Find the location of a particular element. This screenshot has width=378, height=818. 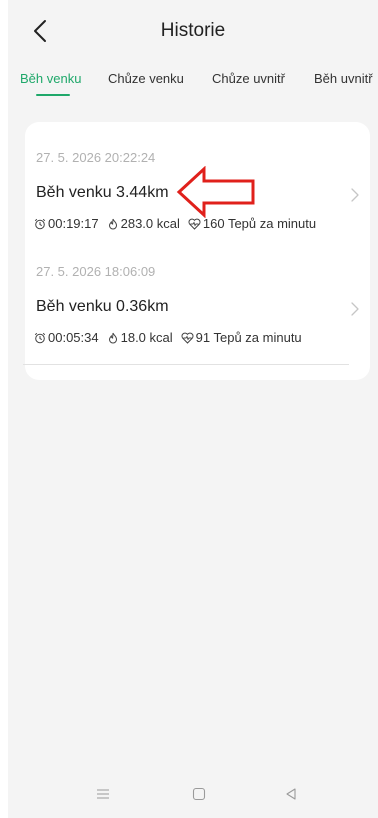

home-square-icon is located at coordinates (199, 794).